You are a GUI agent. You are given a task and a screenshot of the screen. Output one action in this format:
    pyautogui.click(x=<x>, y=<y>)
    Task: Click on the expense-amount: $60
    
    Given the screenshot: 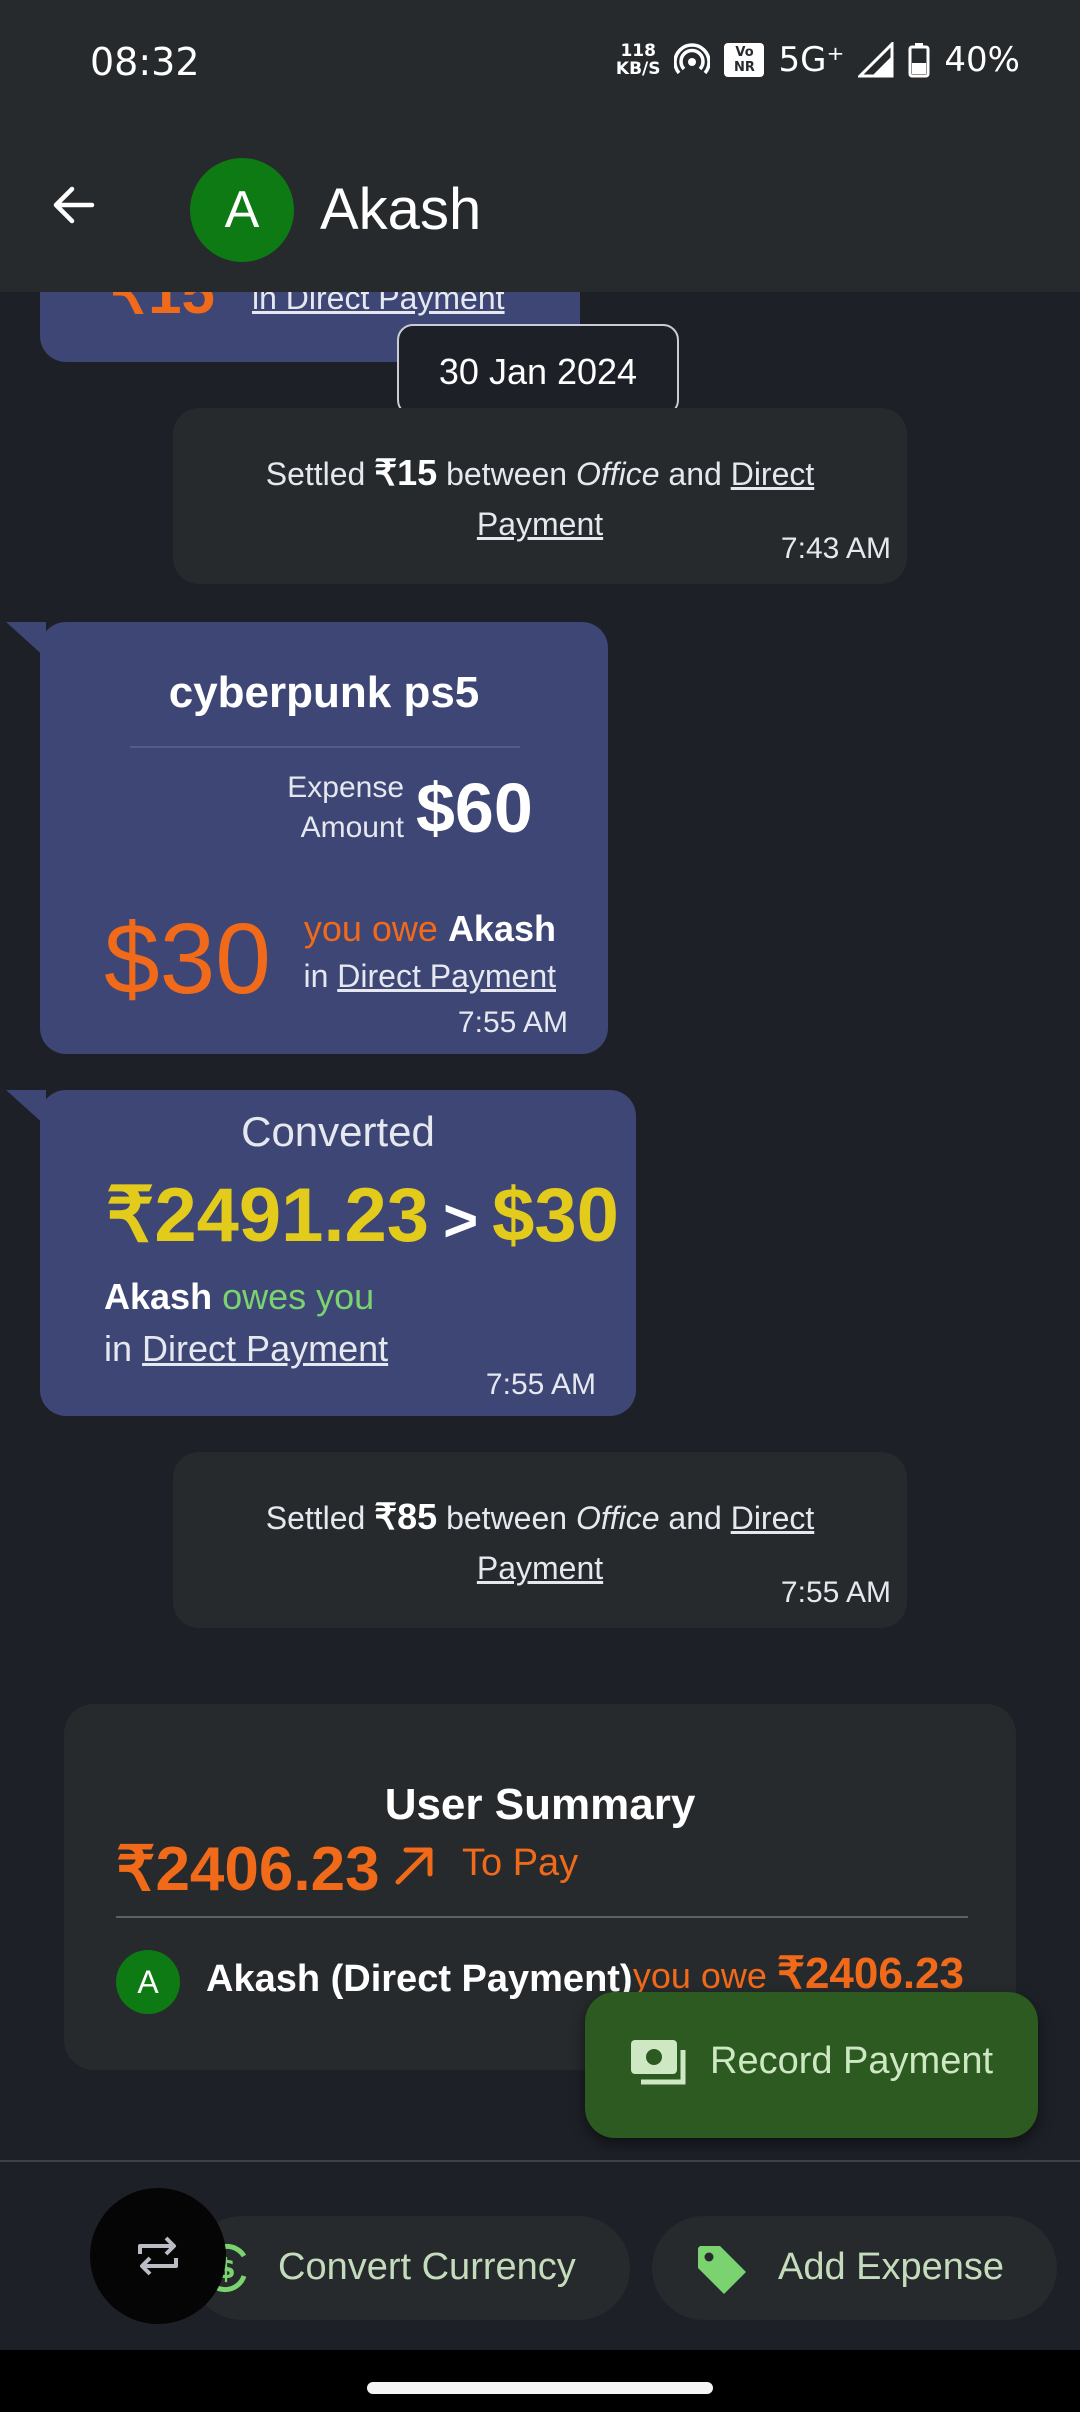 What is the action you would take?
    pyautogui.click(x=474, y=808)
    